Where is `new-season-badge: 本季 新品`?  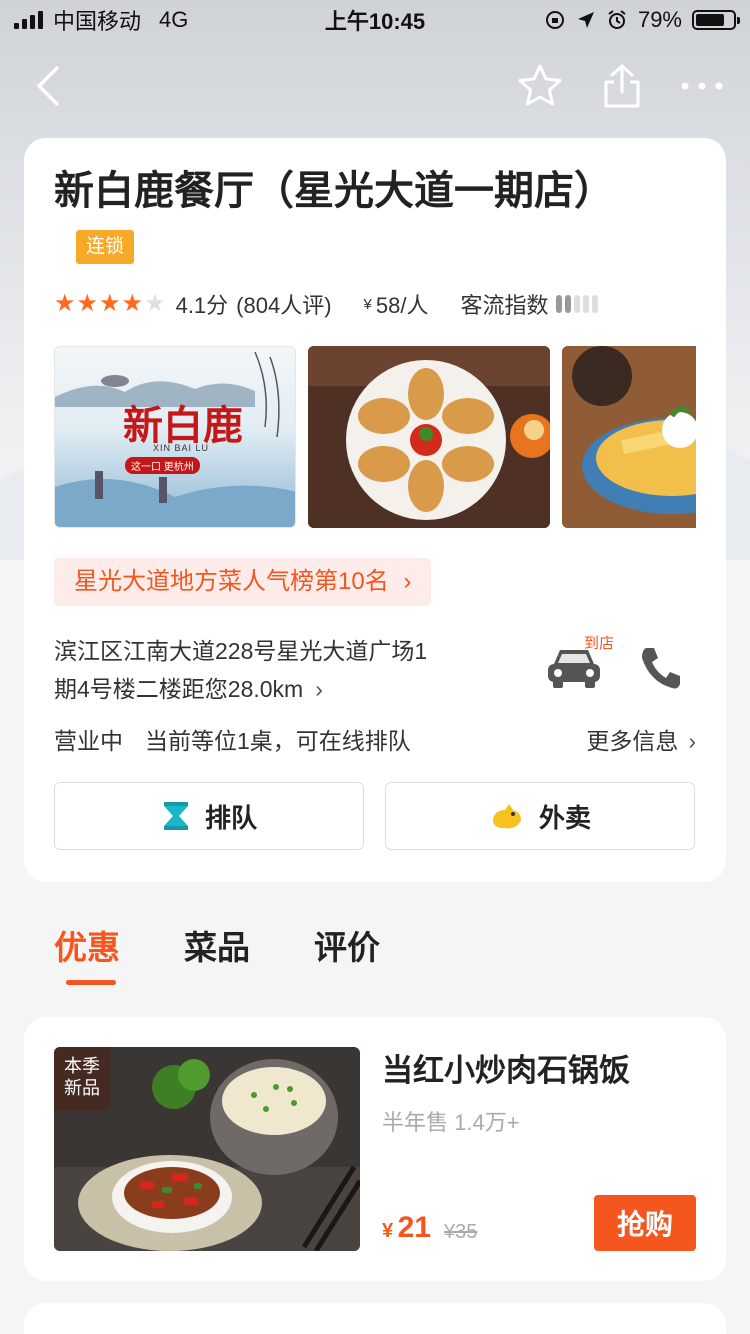
new-season-badge: 本季 新品 is located at coordinates (82, 1079).